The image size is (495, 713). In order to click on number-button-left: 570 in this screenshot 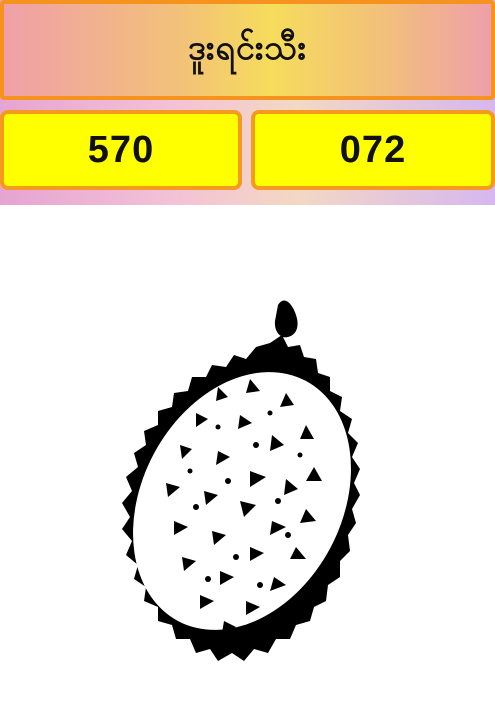, I will do `click(121, 150)`.